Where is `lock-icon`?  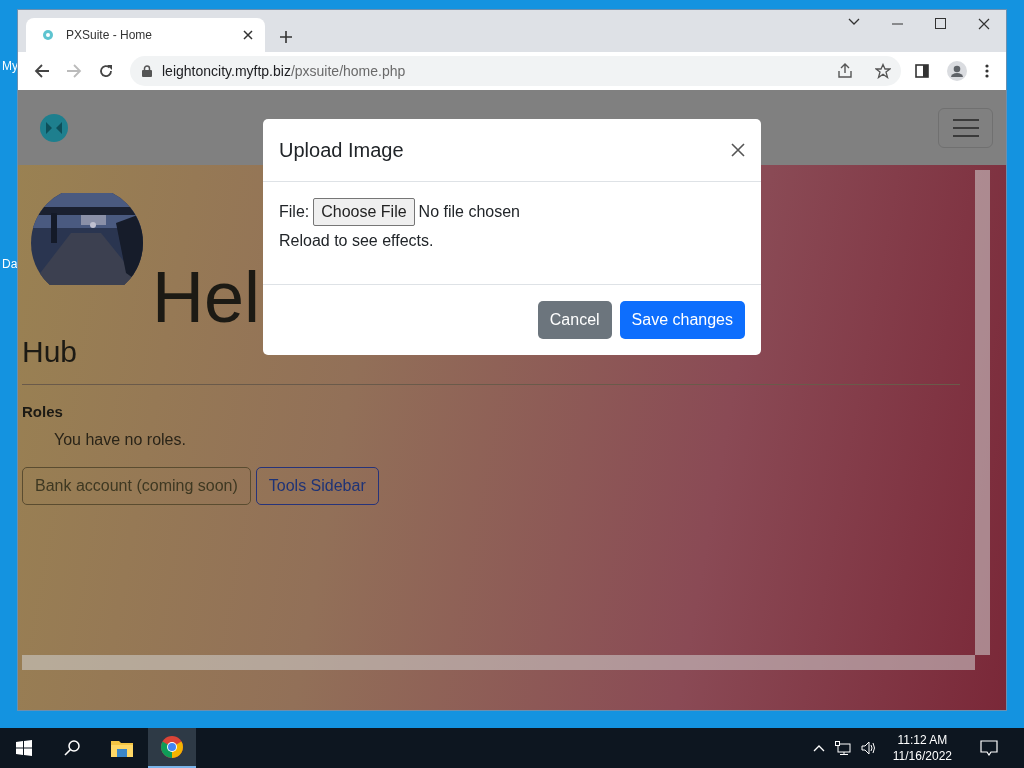 lock-icon is located at coordinates (147, 71).